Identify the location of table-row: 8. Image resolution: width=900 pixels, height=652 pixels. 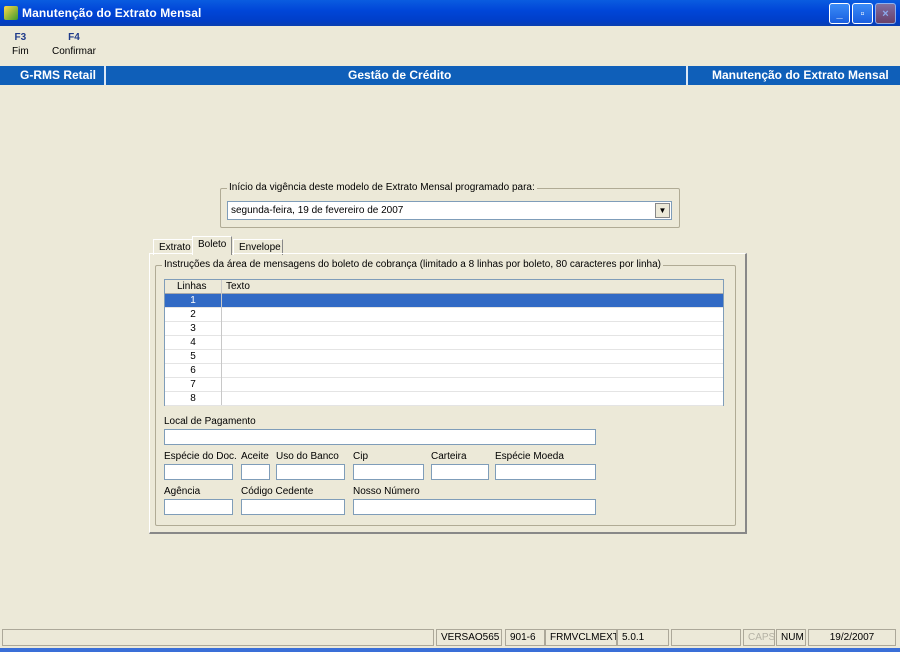
(444, 399).